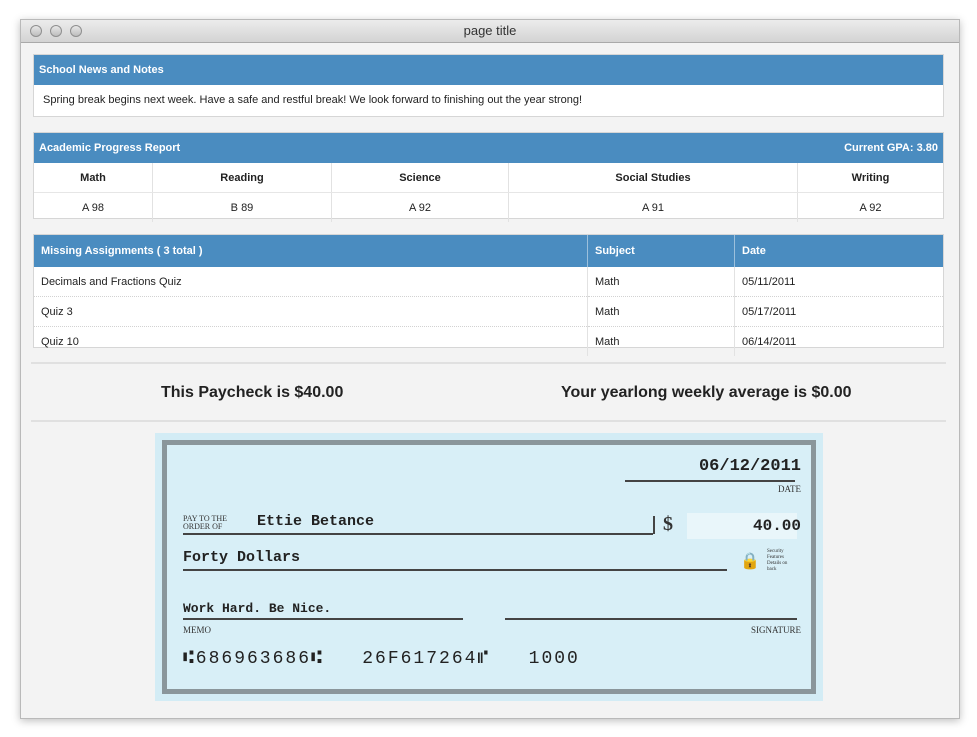 Image resolution: width=977 pixels, height=737 pixels. Describe the element at coordinates (891, 148) in the screenshot. I see `current-gpa: Current GPA: 3.80` at that location.